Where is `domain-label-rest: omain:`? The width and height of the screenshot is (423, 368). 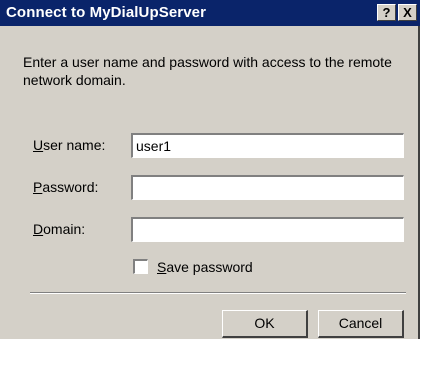
domain-label-rest: omain: is located at coordinates (64, 229).